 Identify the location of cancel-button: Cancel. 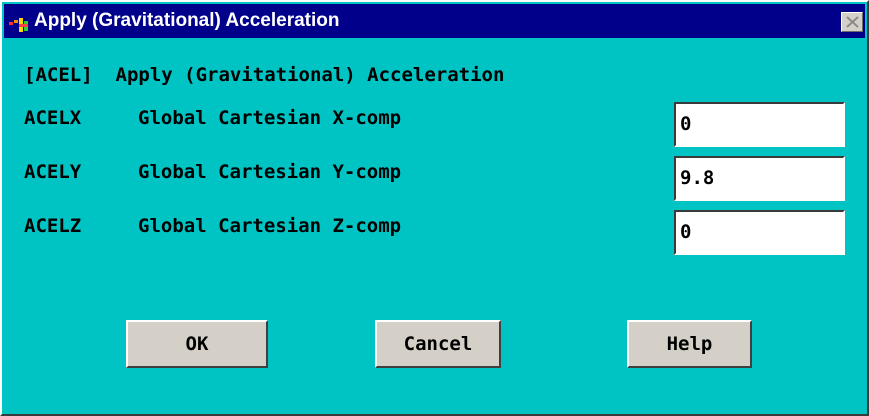
(438, 344).